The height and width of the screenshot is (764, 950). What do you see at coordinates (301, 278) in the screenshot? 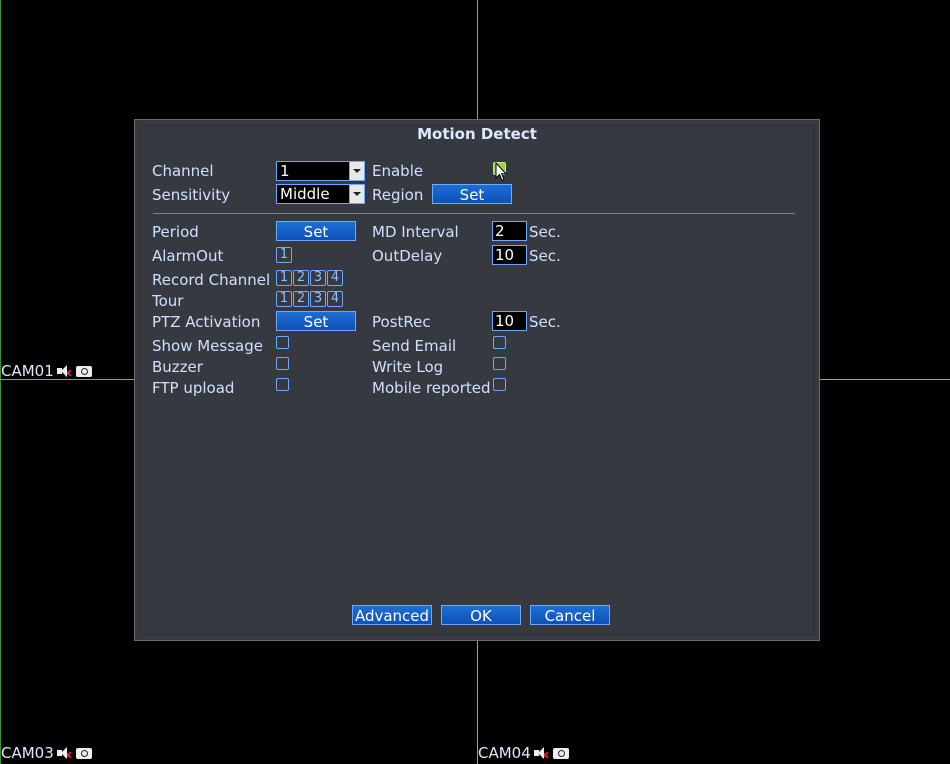
I see `record-channel-toggle: 2` at bounding box center [301, 278].